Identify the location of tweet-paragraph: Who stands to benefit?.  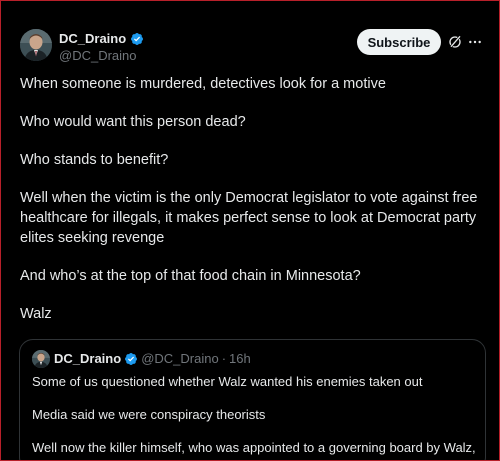
(94, 160).